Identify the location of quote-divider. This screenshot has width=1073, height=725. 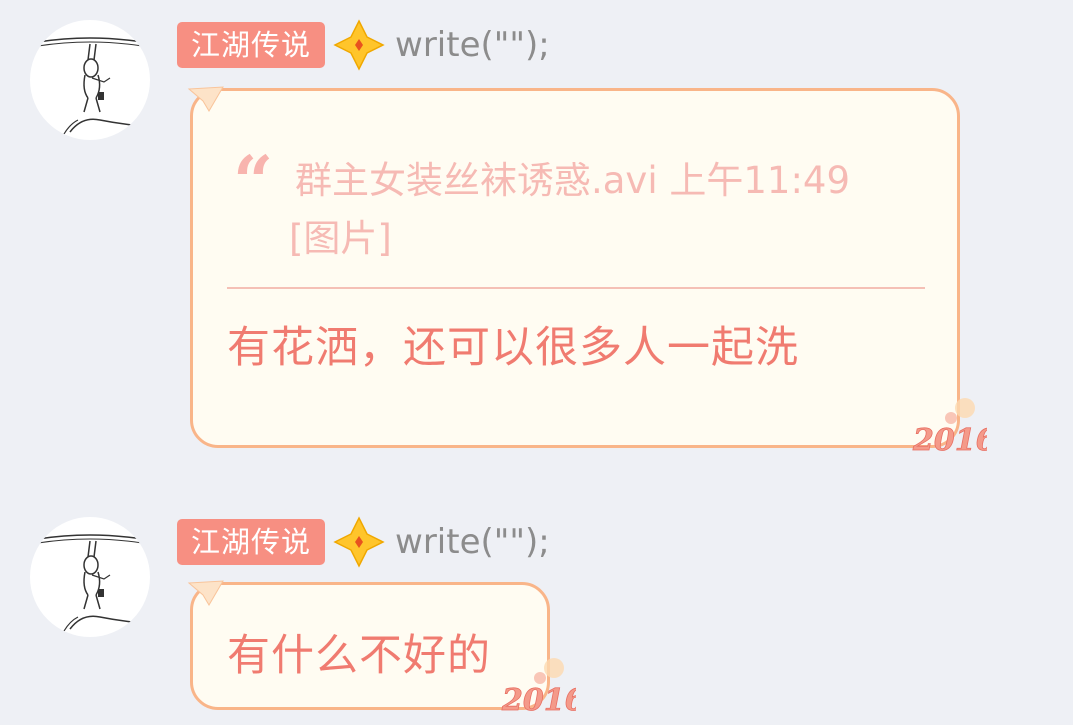
(576, 288).